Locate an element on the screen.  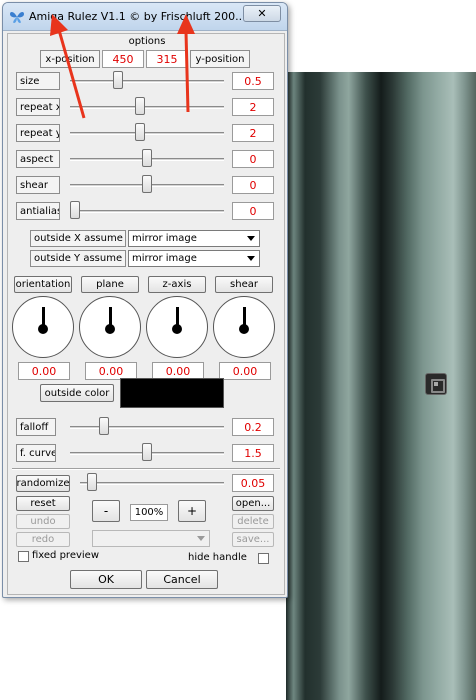
x-position-field: 450 is located at coordinates (123, 59).